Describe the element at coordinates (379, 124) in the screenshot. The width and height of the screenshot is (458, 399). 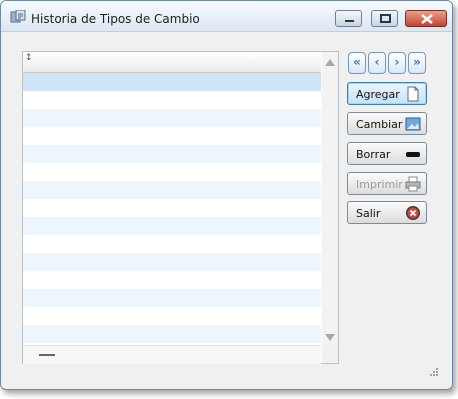
I see `change-label: Cambiar` at that location.